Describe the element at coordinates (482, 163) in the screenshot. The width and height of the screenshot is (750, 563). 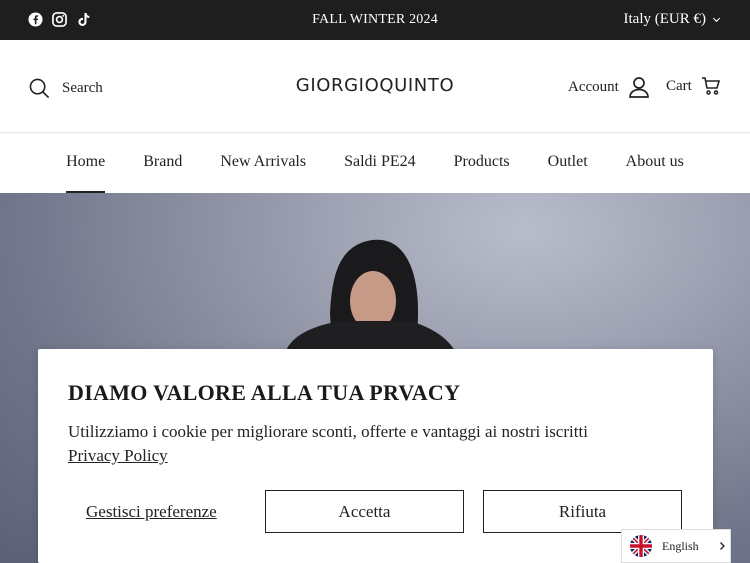
I see `nav-item-products: Products` at that location.